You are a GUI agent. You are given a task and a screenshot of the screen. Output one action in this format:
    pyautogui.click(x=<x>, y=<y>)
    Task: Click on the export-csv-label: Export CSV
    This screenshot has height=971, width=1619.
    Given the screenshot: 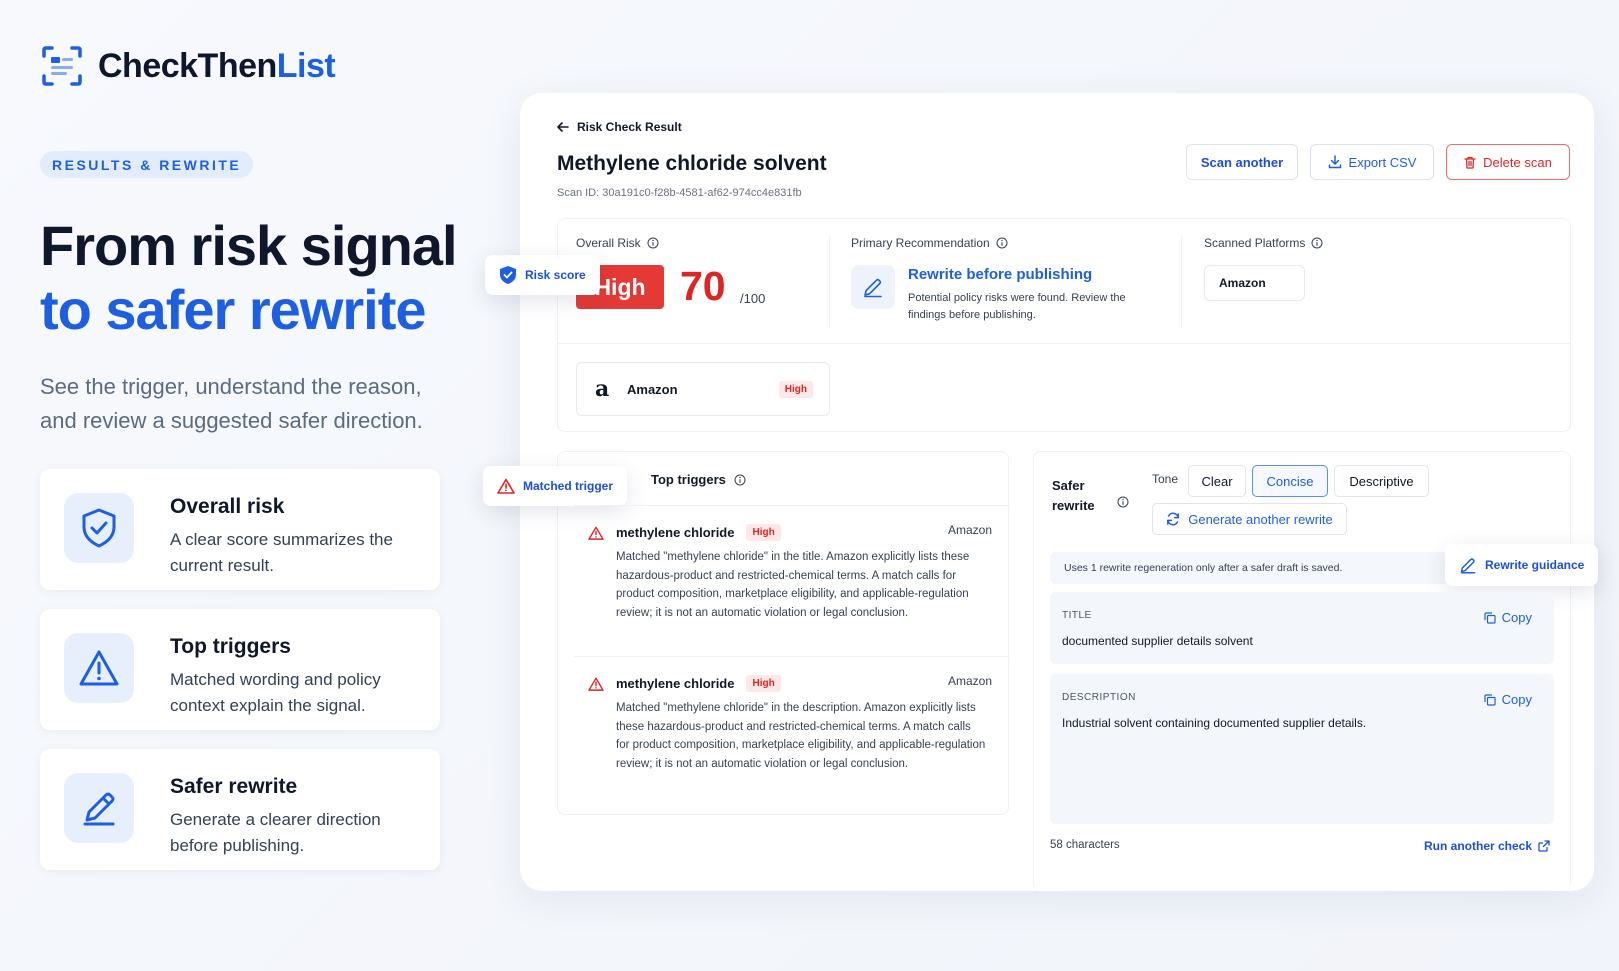 What is the action you would take?
    pyautogui.click(x=1382, y=162)
    